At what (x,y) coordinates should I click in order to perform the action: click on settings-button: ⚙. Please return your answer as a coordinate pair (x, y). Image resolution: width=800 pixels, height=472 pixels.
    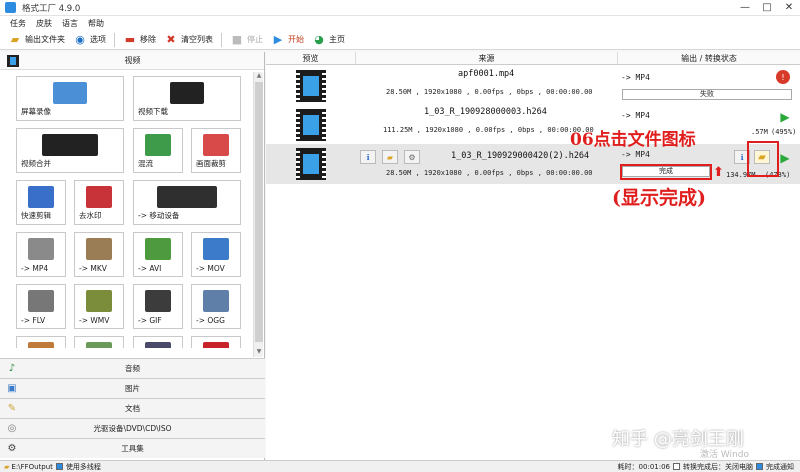
    Looking at the image, I should click on (412, 157).